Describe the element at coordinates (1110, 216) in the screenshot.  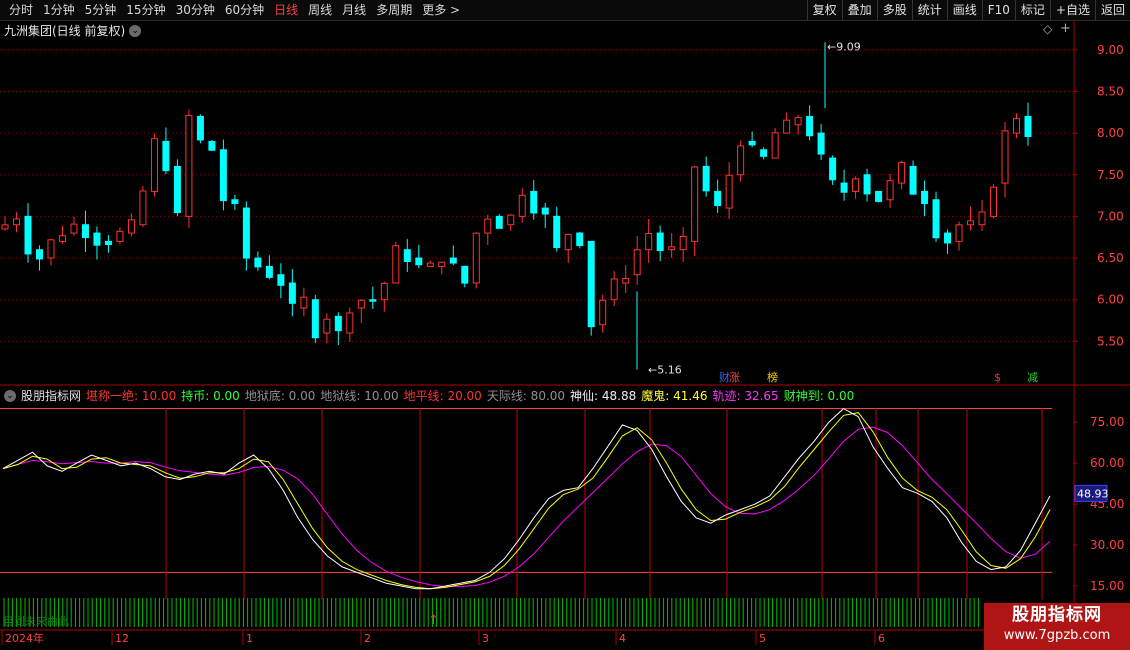
I see `price-tick-label: 7.00` at that location.